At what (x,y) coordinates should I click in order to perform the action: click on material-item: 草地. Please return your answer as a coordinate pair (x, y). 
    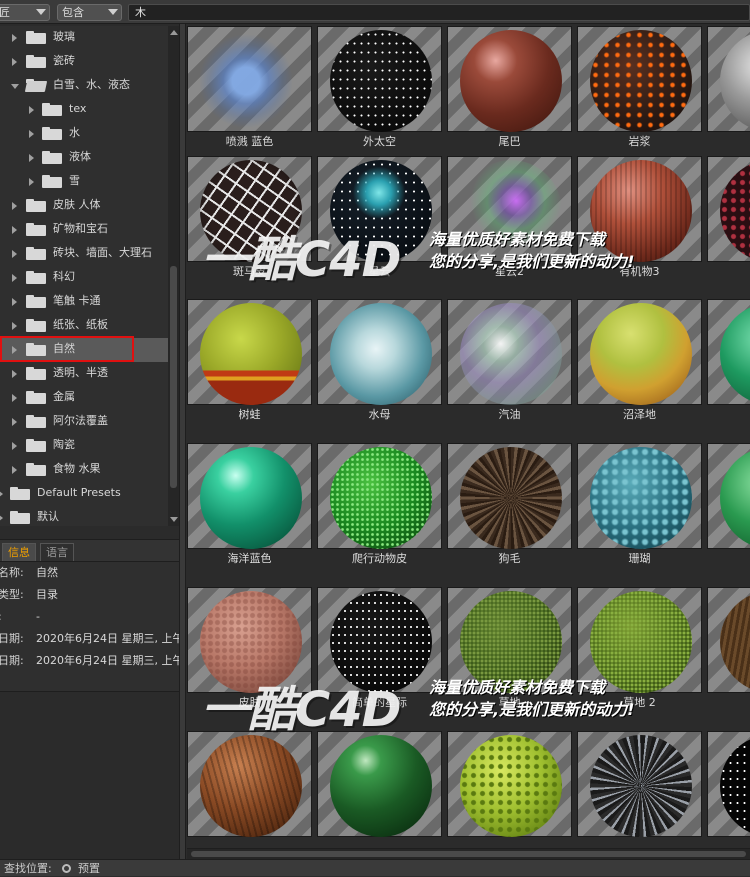
    Looking at the image, I should click on (509, 657).